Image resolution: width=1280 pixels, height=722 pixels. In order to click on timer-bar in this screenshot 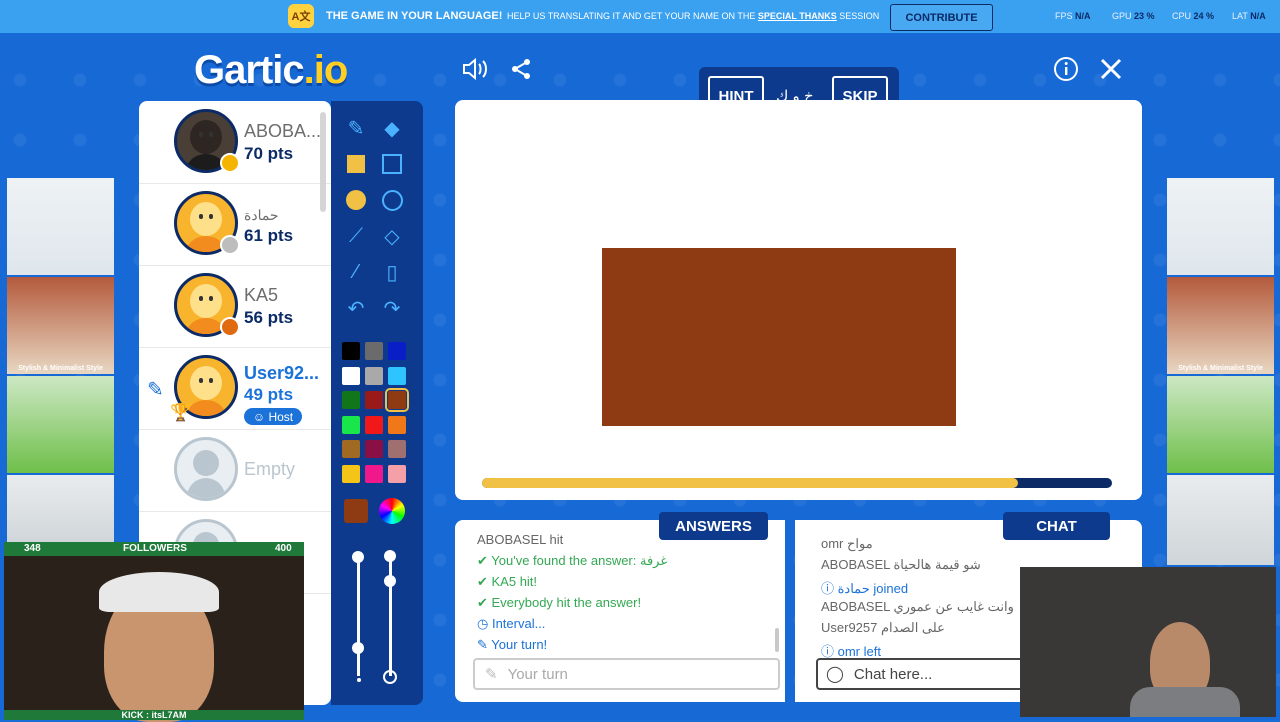, I will do `click(797, 483)`.